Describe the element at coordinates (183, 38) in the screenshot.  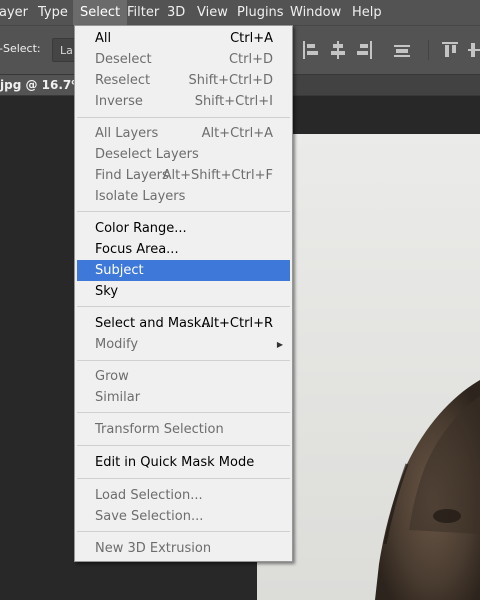
I see `menu-item-all: All Ctrl+A` at that location.